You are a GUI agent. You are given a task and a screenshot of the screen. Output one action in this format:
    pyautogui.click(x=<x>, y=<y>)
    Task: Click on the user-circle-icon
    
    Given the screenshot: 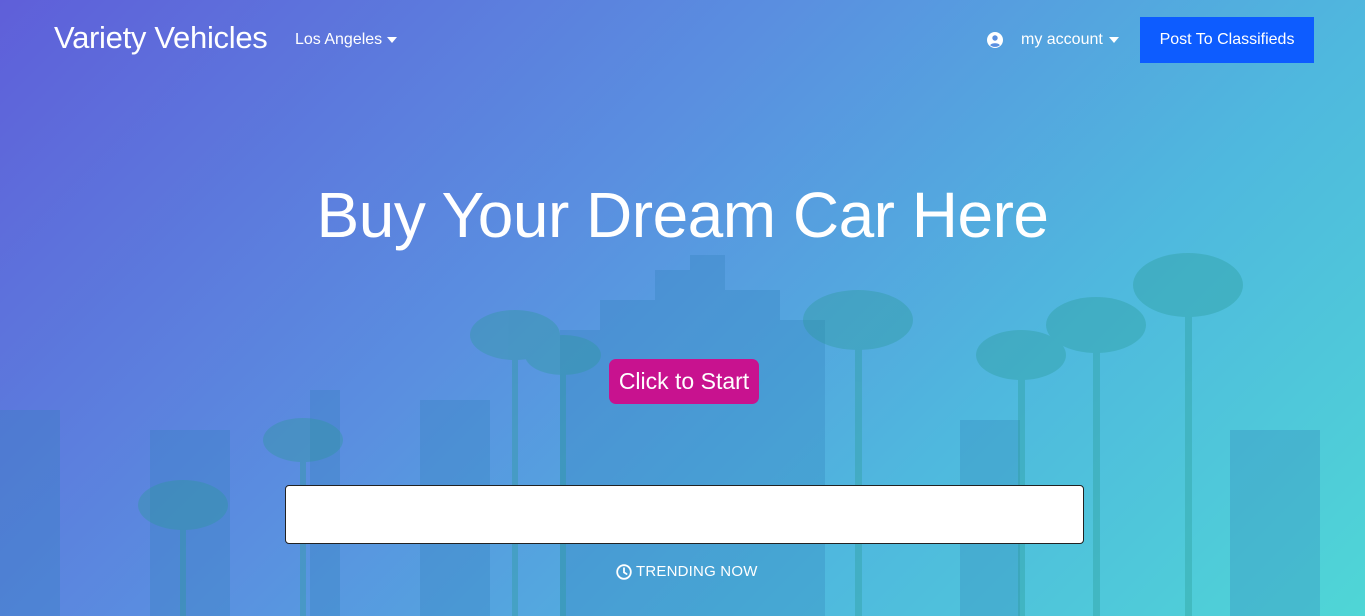 What is the action you would take?
    pyautogui.click(x=995, y=40)
    